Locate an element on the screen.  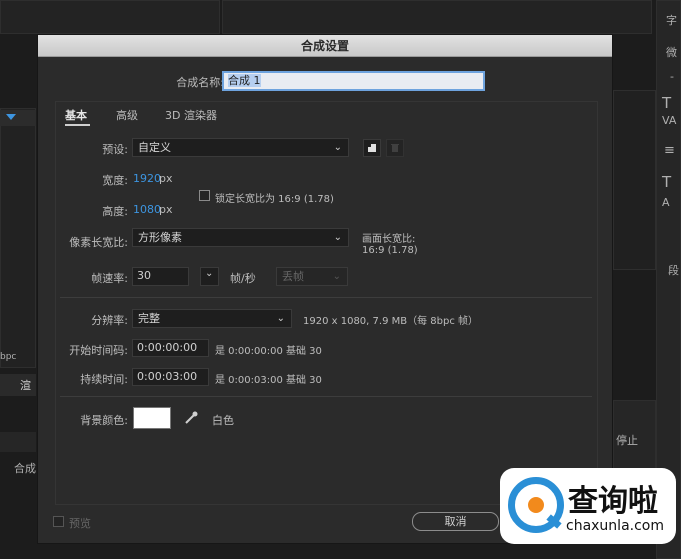
resolution-value: 完整 is located at coordinates (149, 318).